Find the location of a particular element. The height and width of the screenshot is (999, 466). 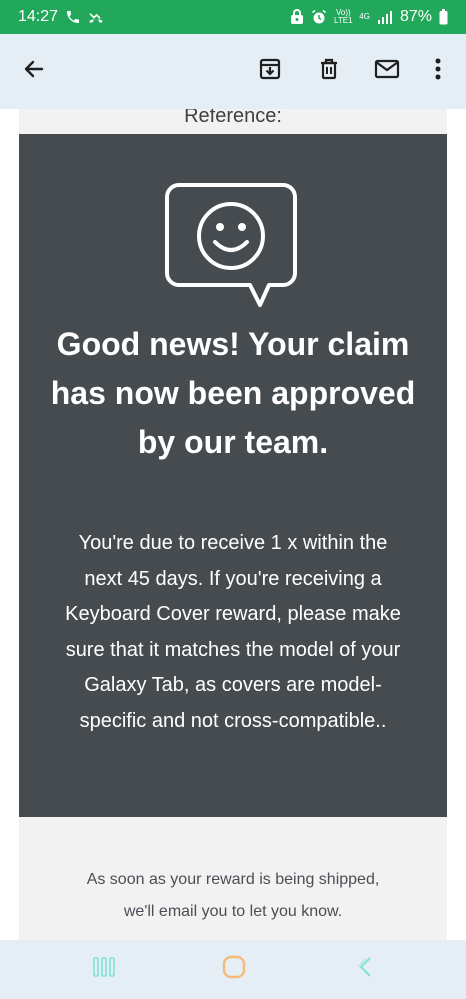

missed-call-icon is located at coordinates (96, 17).